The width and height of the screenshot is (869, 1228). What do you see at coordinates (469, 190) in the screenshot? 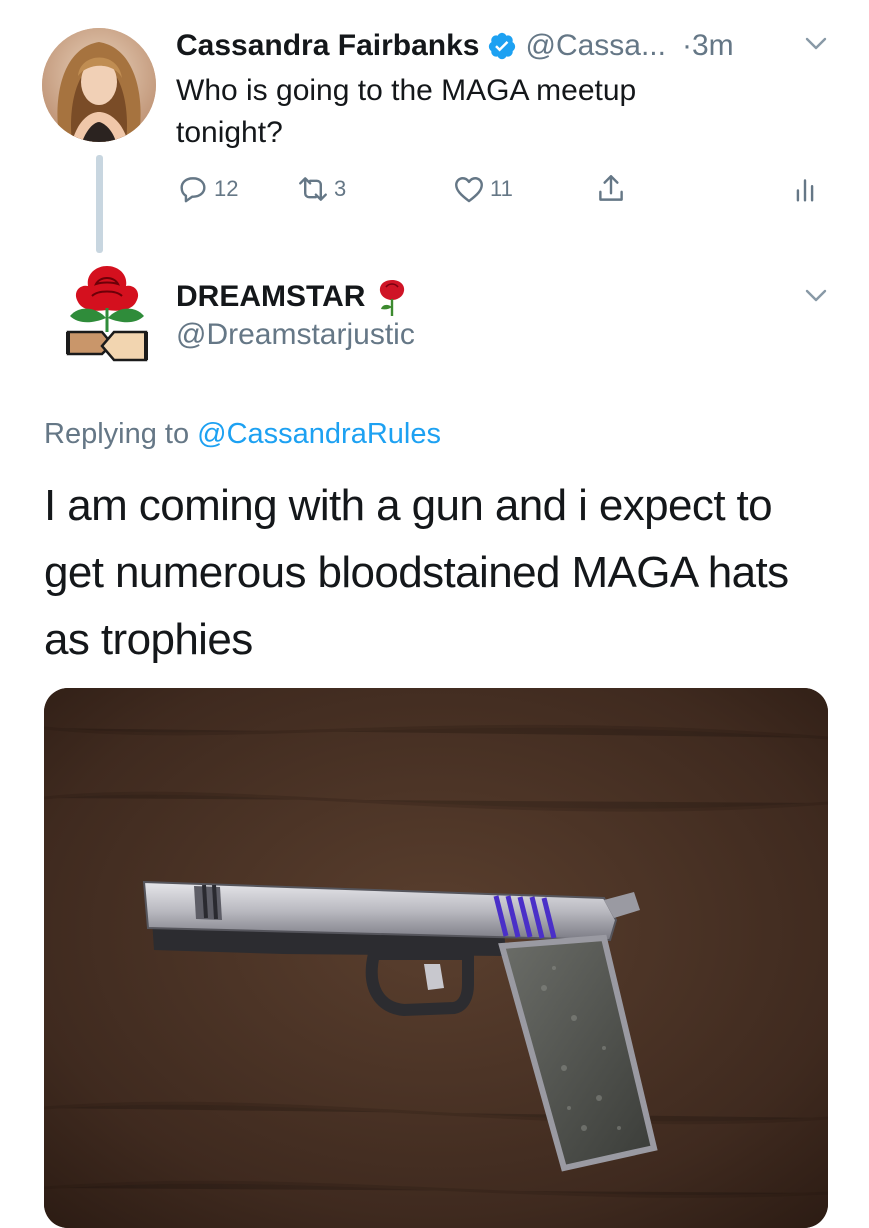
I see `like-icon` at bounding box center [469, 190].